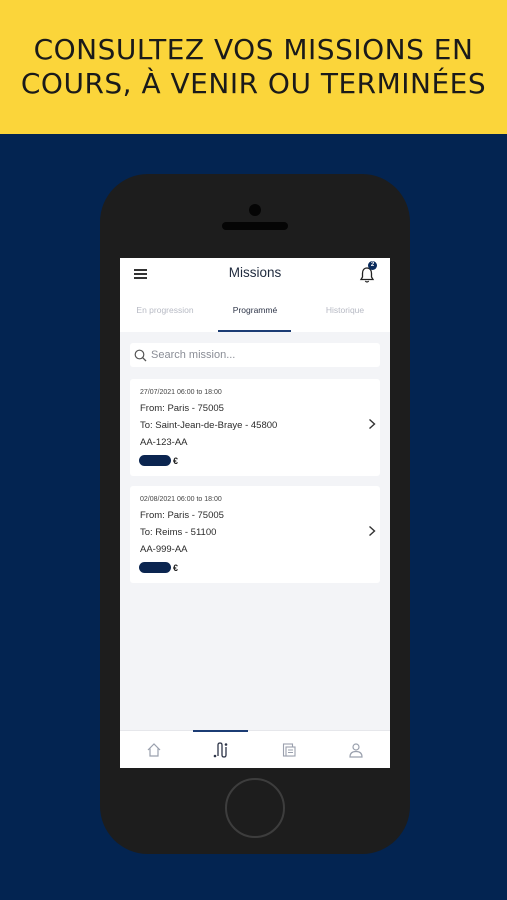 The image size is (507, 900). I want to click on documents-icon, so click(289, 750).